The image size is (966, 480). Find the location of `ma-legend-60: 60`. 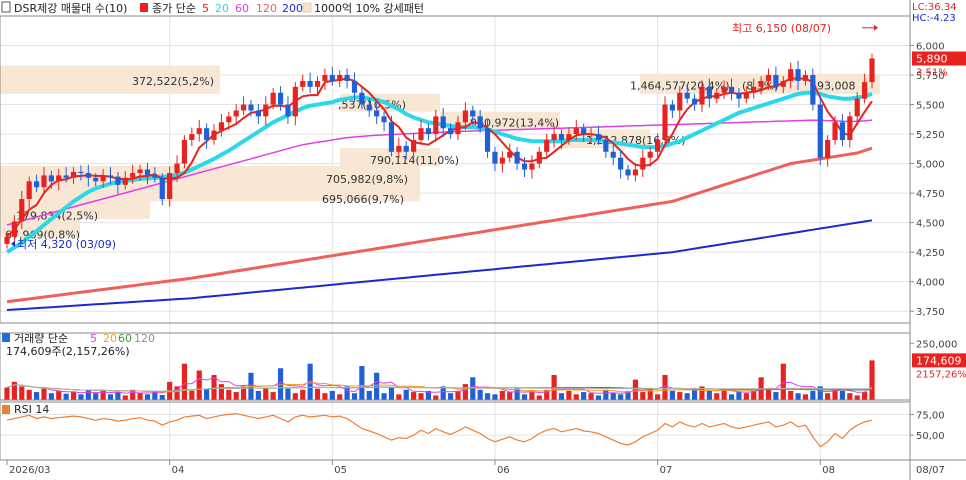

ma-legend-60: 60 is located at coordinates (242, 8).